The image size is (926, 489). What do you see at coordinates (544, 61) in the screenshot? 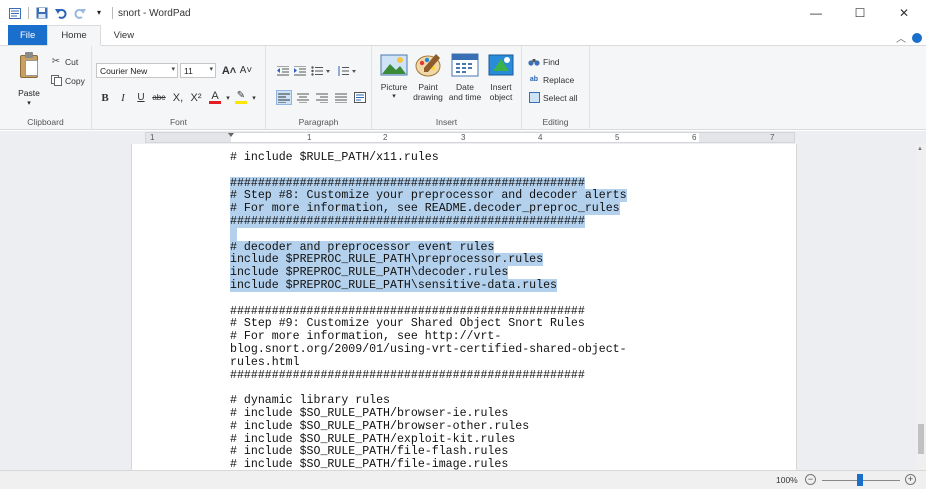
I see `find-button: Find` at bounding box center [544, 61].